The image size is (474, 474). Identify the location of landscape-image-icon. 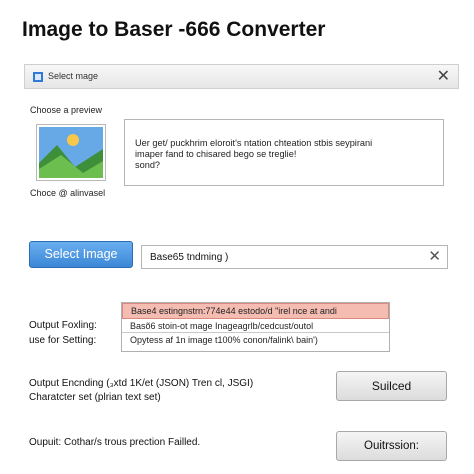
(71, 152).